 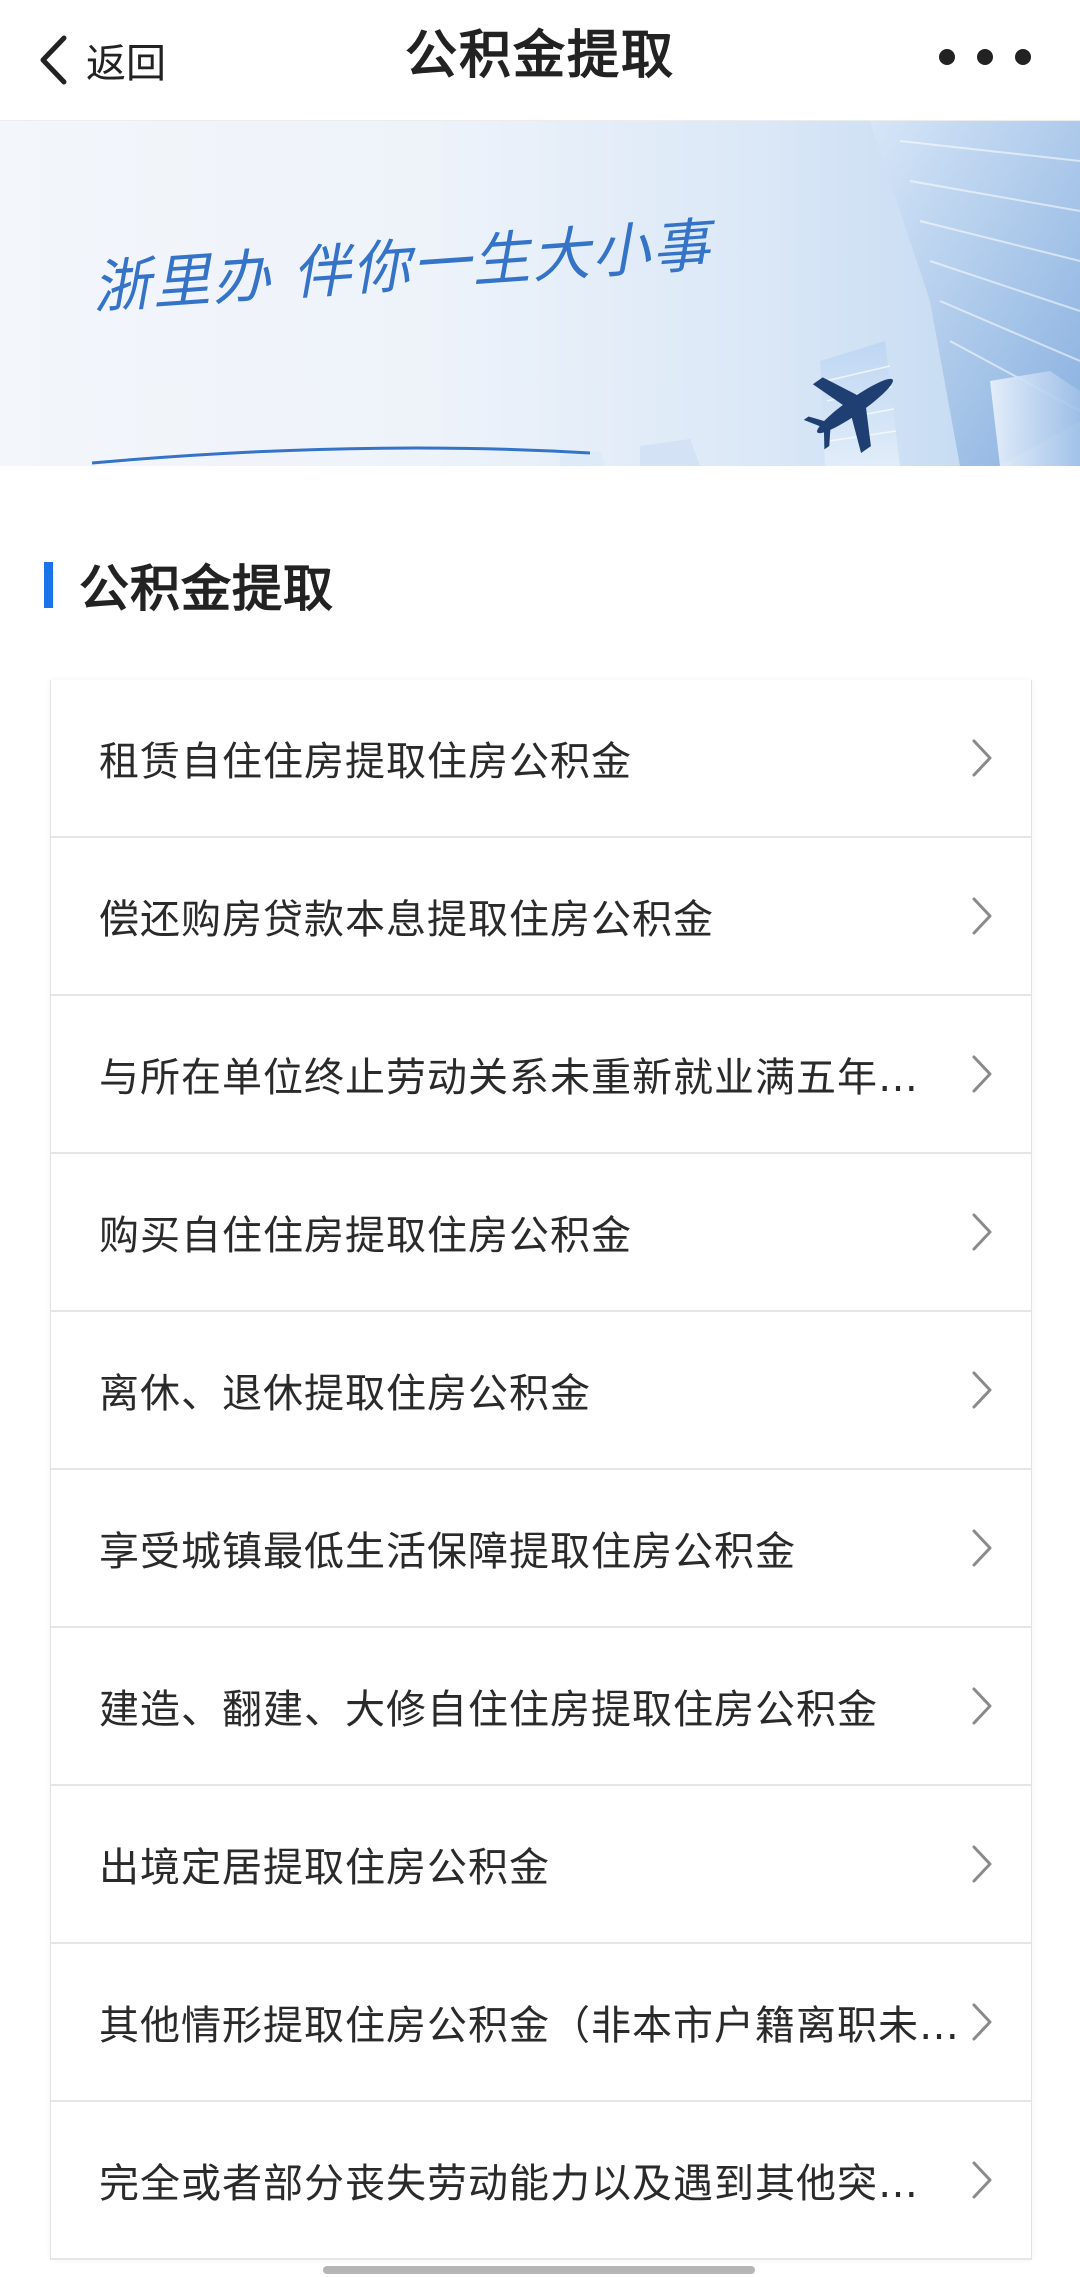 What do you see at coordinates (365, 1236) in the screenshot?
I see `list-item-label: 购买自住住房提取住房公积金` at bounding box center [365, 1236].